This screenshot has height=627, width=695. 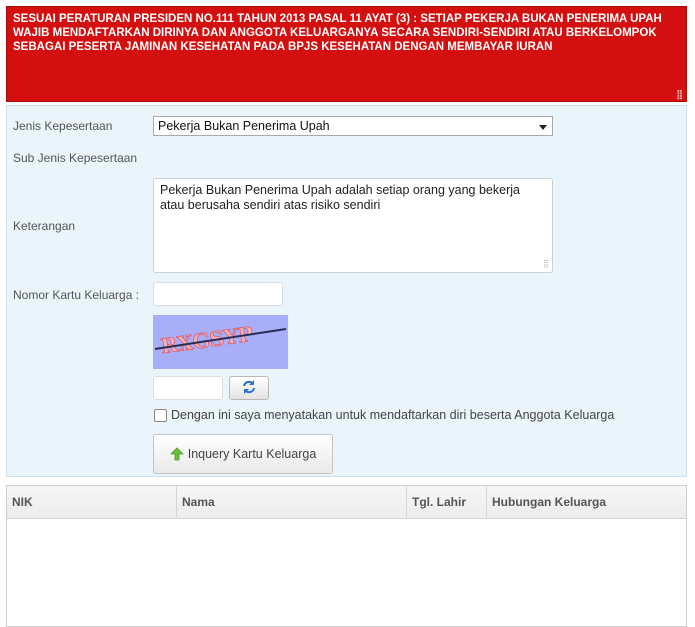 What do you see at coordinates (586, 502) in the screenshot?
I see `column-header-hubungan: Hubungan Keluarga` at bounding box center [586, 502].